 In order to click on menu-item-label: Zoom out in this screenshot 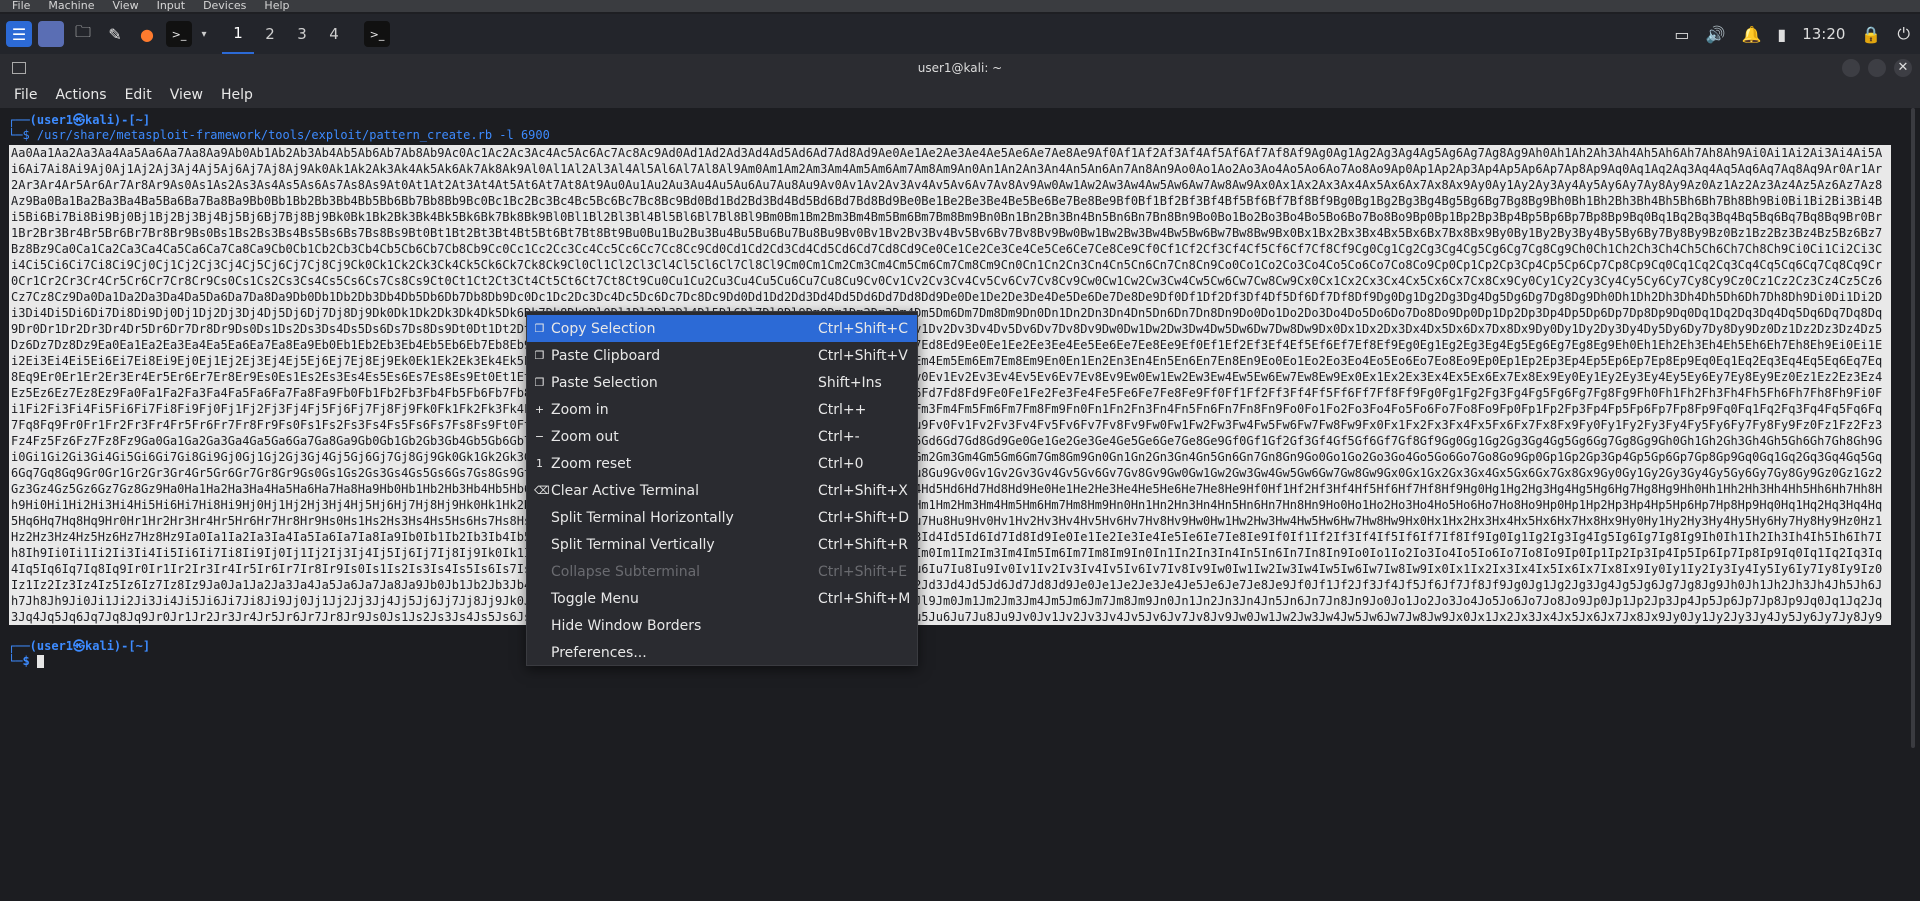, I will do `click(585, 436)`.